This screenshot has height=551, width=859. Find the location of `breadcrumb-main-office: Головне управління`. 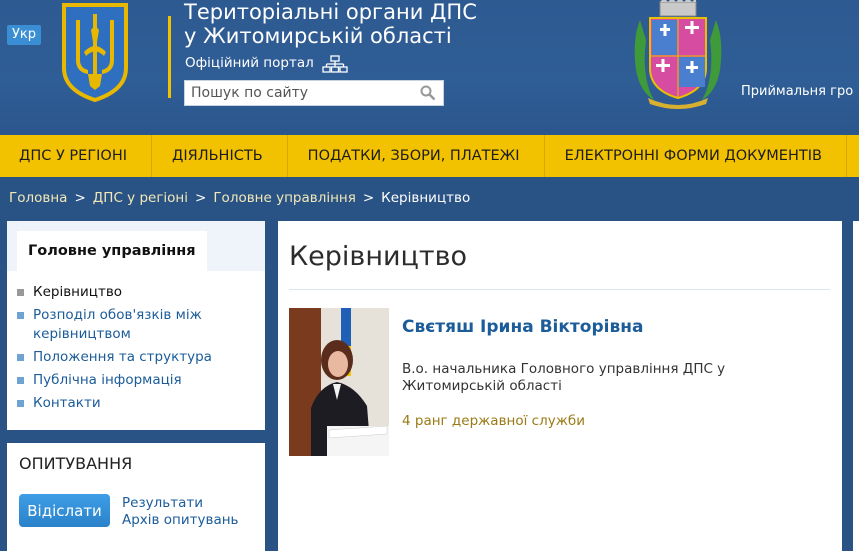

breadcrumb-main-office: Головне управління is located at coordinates (284, 198).